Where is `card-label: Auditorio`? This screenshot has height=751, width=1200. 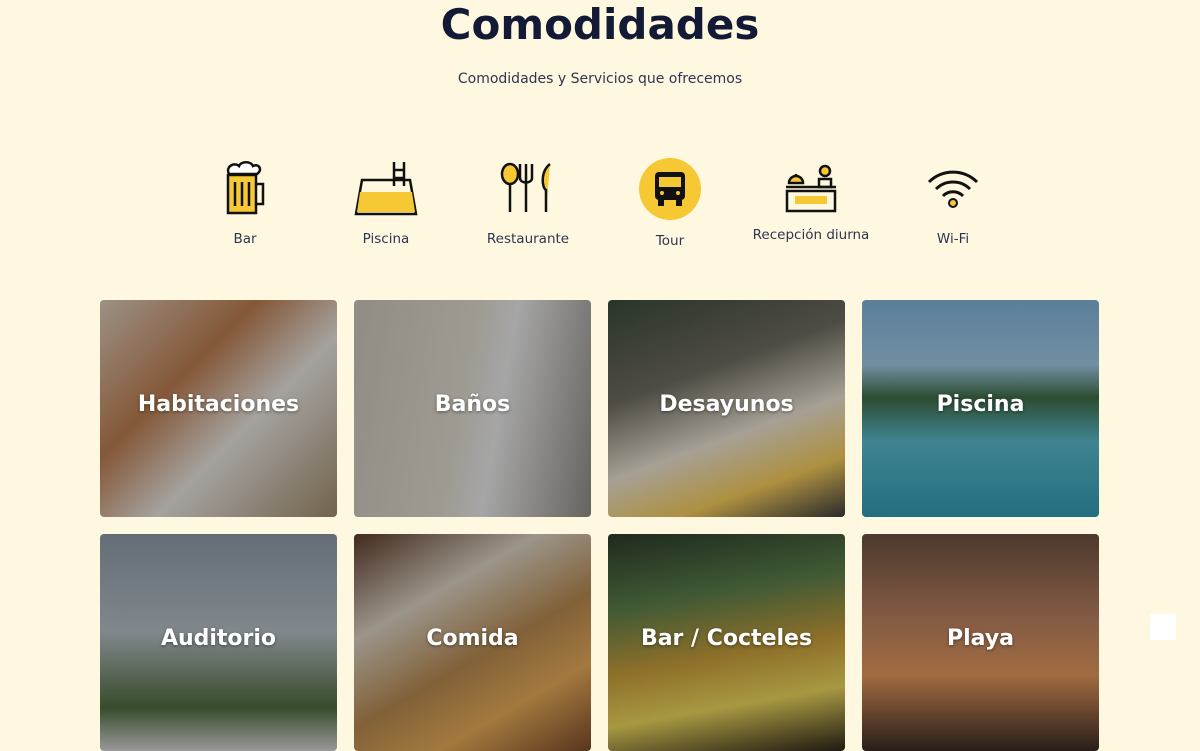 card-label: Auditorio is located at coordinates (218, 638).